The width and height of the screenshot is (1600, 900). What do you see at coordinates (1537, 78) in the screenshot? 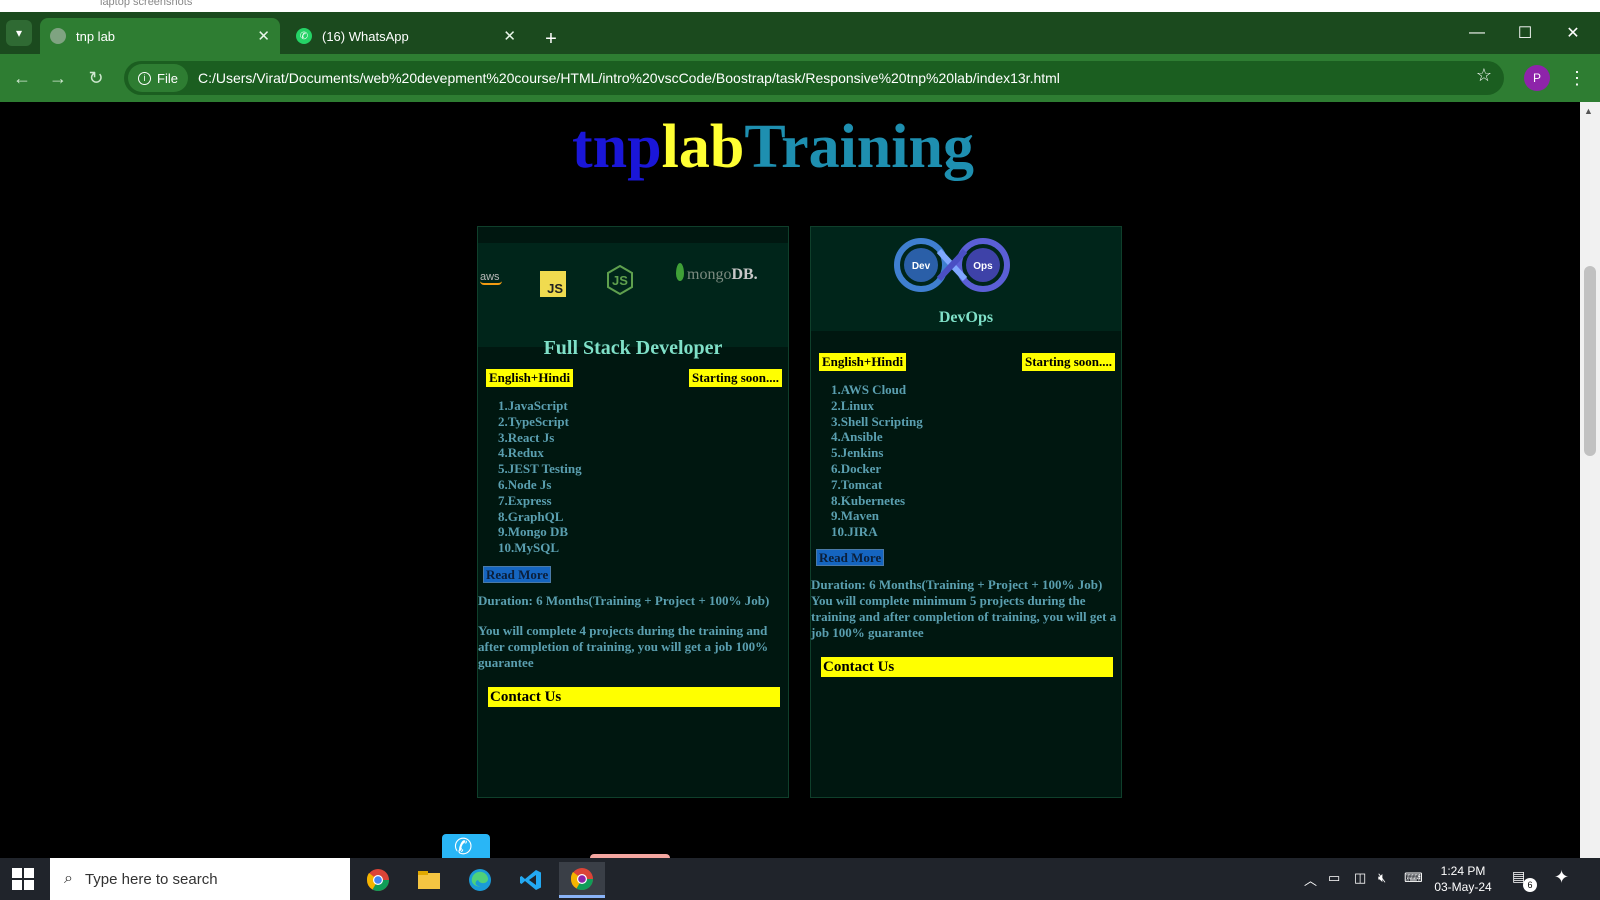
I see `profile-avatar: P` at bounding box center [1537, 78].